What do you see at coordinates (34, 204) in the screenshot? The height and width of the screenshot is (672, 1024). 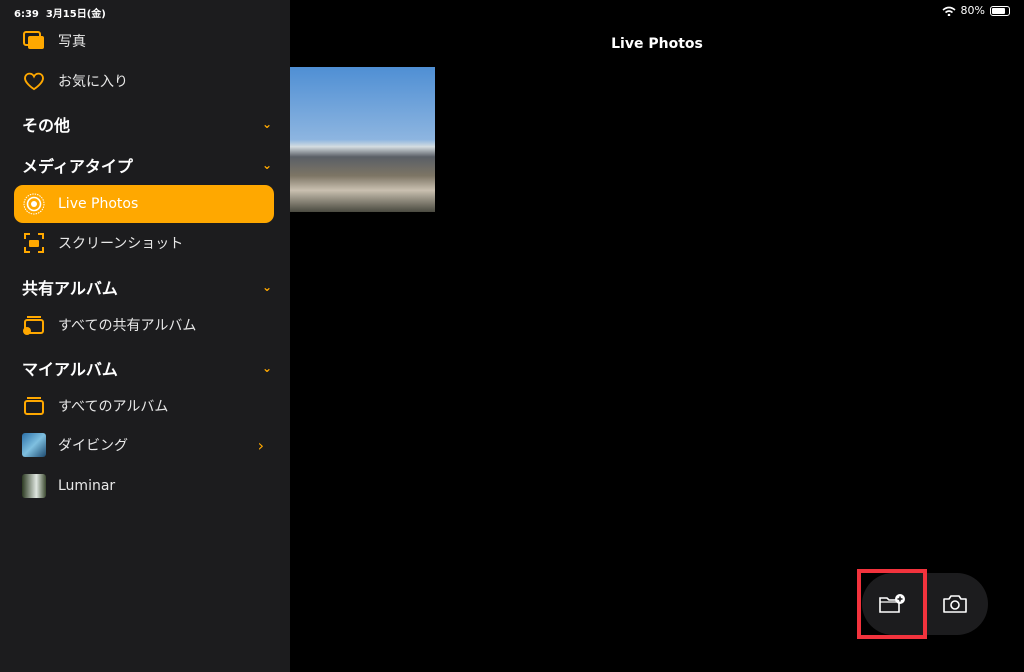 I see `live-photos-icon` at bounding box center [34, 204].